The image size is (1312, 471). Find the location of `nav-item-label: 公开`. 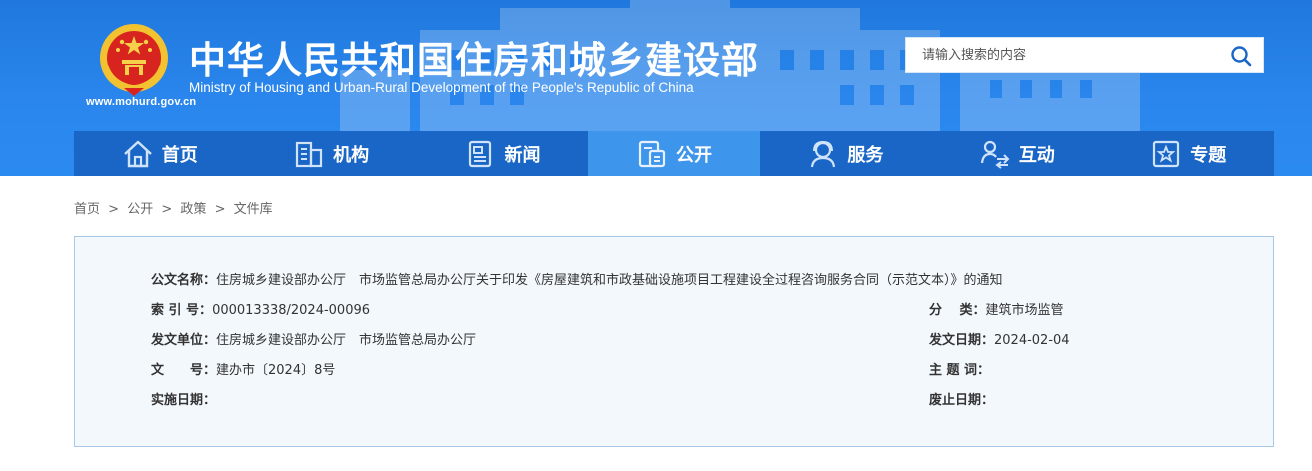

nav-item-label: 公开 is located at coordinates (693, 155).